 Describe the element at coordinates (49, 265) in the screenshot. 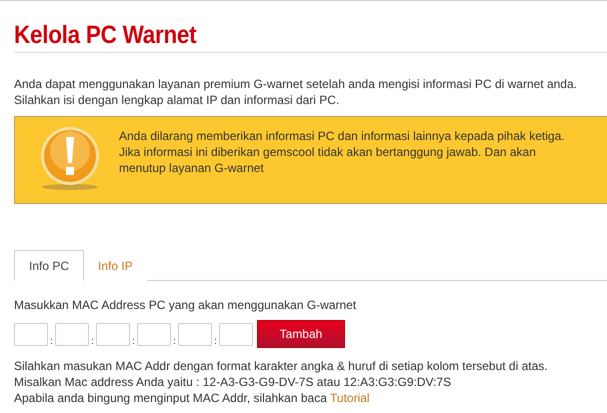

I see `tab: Info PC` at that location.